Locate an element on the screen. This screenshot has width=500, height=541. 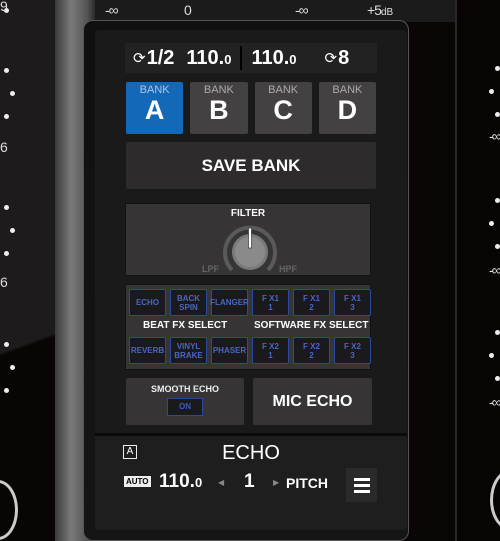
software-fx-select-label: SOFTWARE FX SELECT is located at coordinates (311, 325).